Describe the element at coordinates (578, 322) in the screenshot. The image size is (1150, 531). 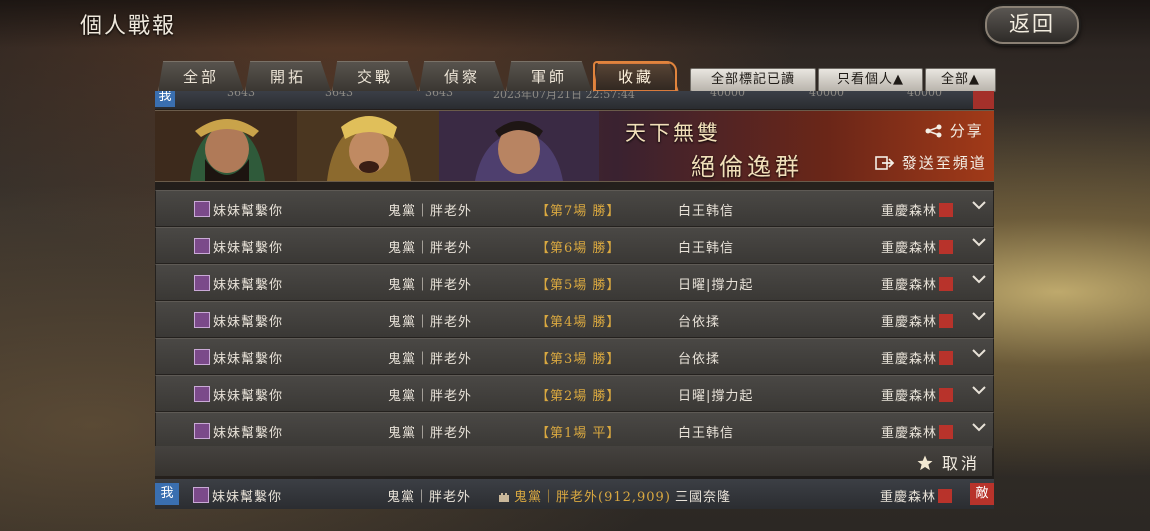
I see `battle-result: 【第4場 勝】` at that location.